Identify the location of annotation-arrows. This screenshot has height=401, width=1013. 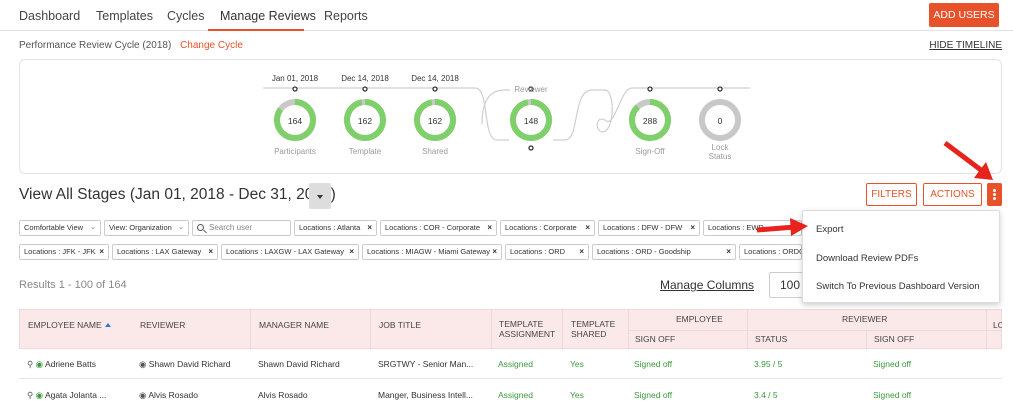
(874, 188).